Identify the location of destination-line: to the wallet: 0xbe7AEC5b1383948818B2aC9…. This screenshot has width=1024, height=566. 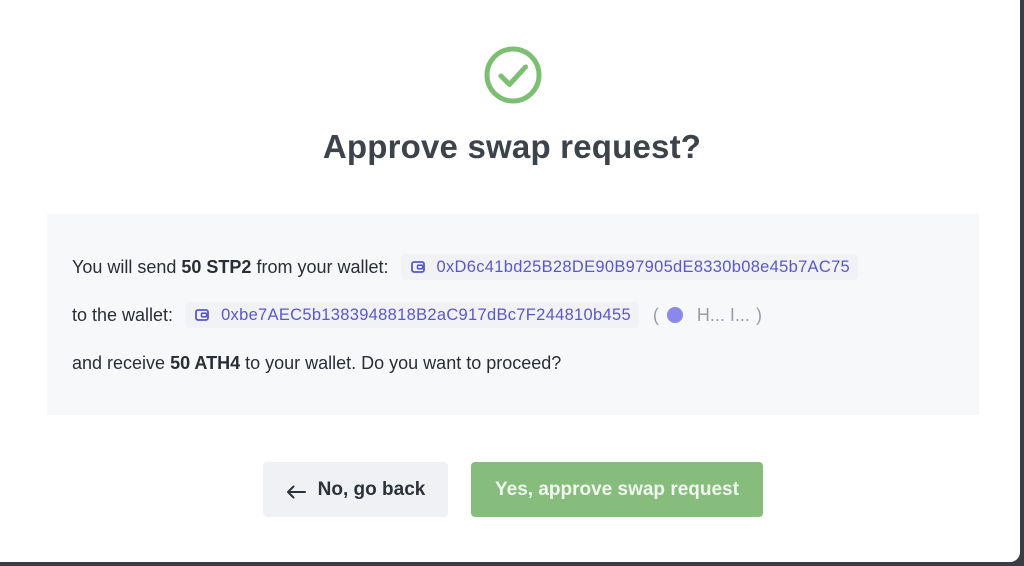
(417, 315).